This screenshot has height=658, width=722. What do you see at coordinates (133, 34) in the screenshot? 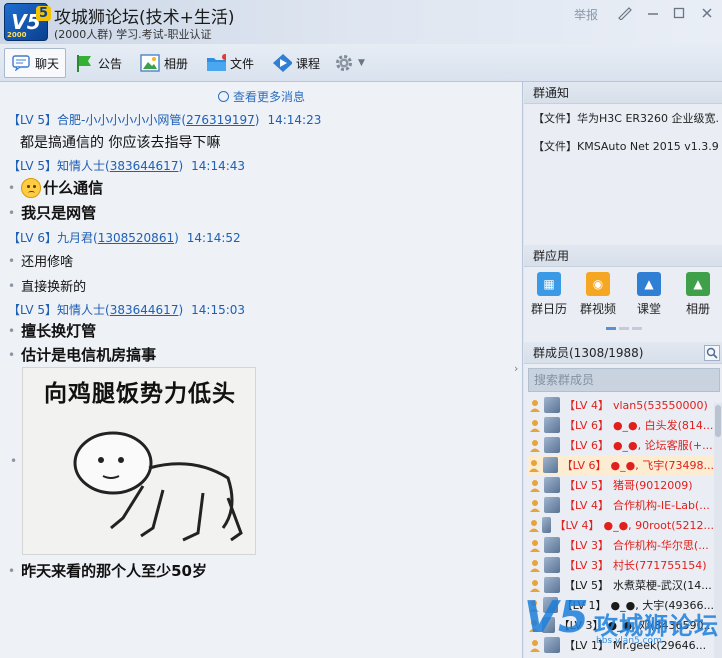
I see `window-subtitle: (2000人群) 学习.考试-职业认证` at bounding box center [133, 34].